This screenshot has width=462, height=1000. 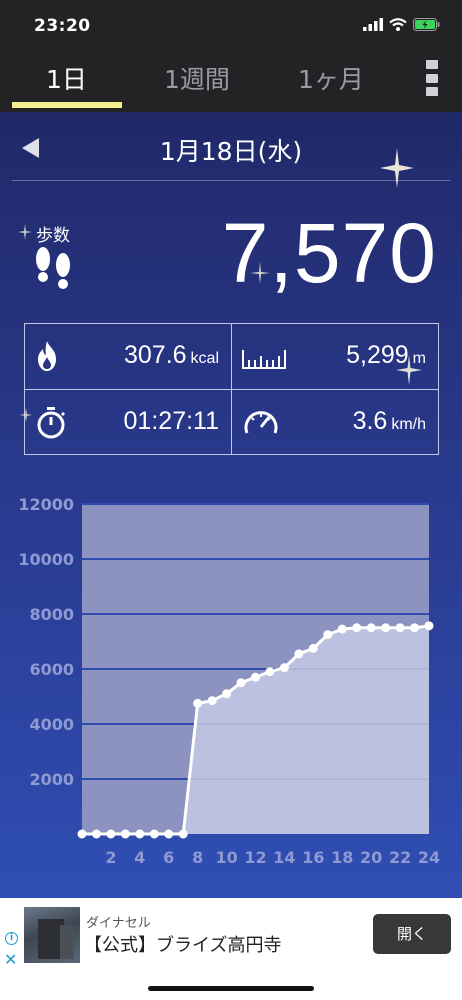 What do you see at coordinates (313, 857) in the screenshot?
I see `chart-x-tick-label: 16` at bounding box center [313, 857].